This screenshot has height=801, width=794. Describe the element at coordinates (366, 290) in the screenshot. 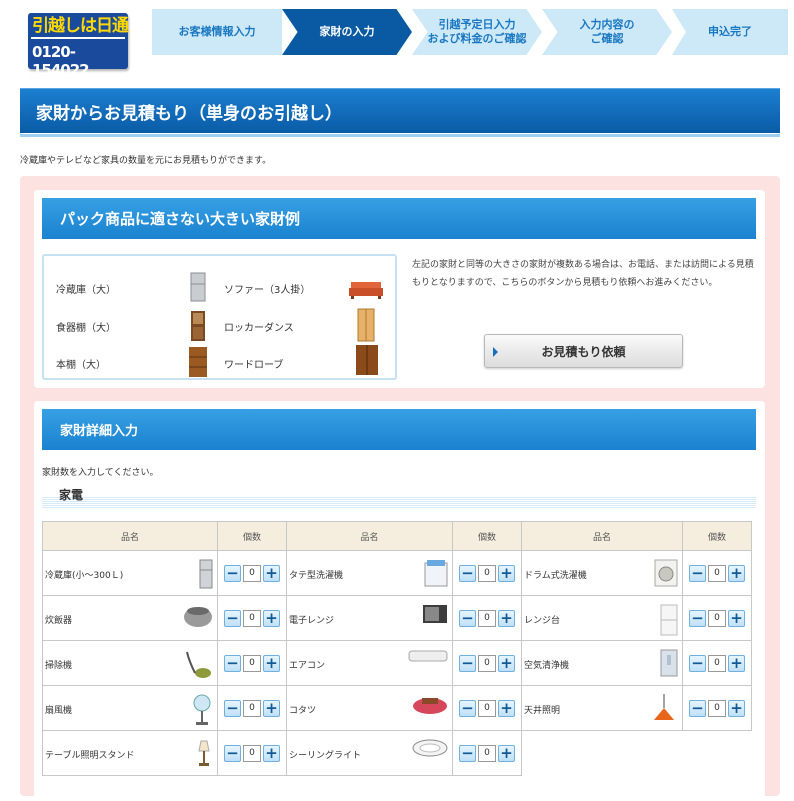

I see `sofa-icon` at that location.